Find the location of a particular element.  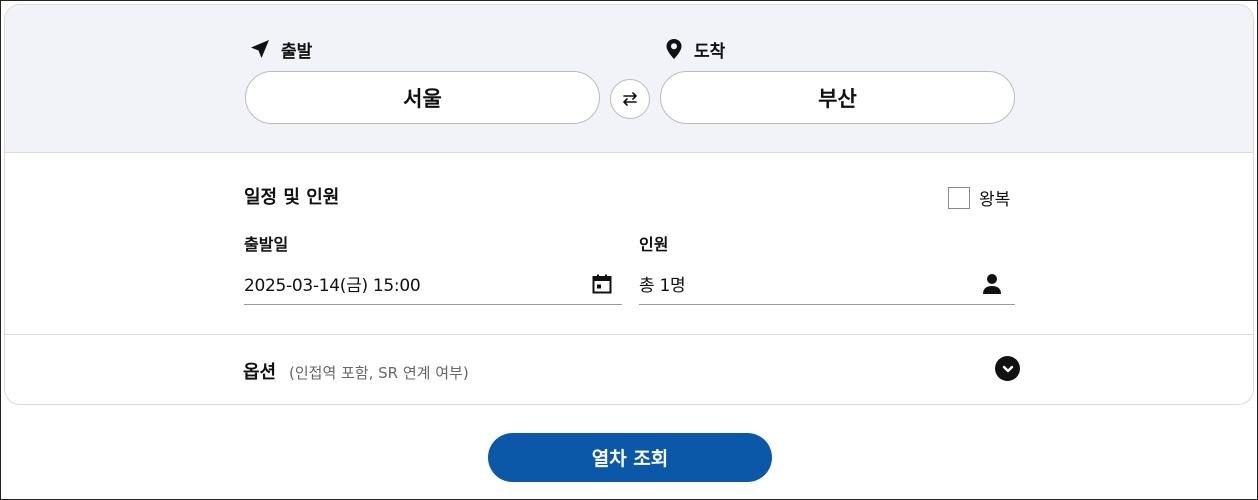

chevron-down-glyph is located at coordinates (1007, 368).